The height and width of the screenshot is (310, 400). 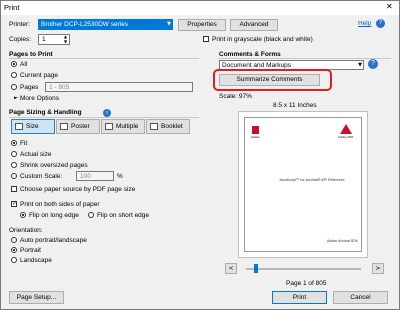 I want to click on help-link: Help, so click(x=364, y=23).